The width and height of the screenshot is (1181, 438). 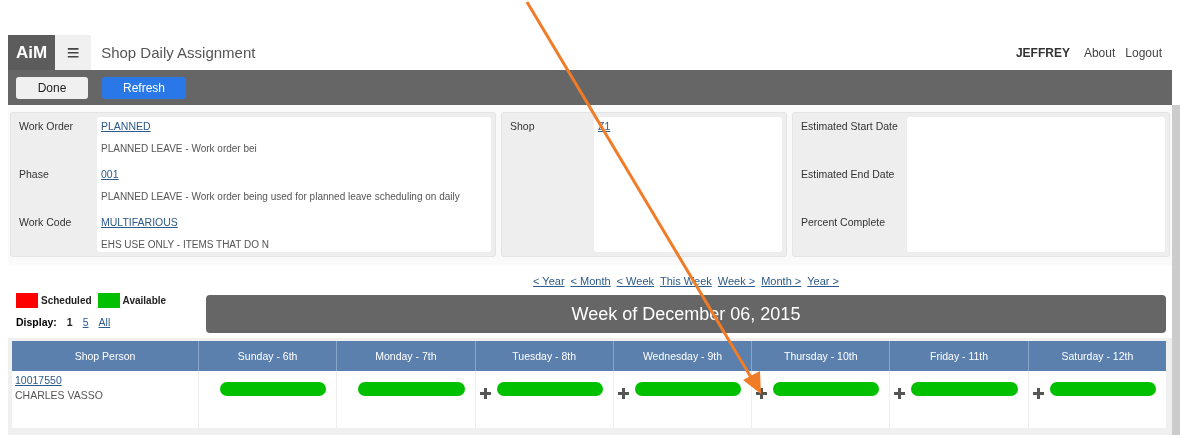 I want to click on field-label: Shop, so click(x=523, y=126).